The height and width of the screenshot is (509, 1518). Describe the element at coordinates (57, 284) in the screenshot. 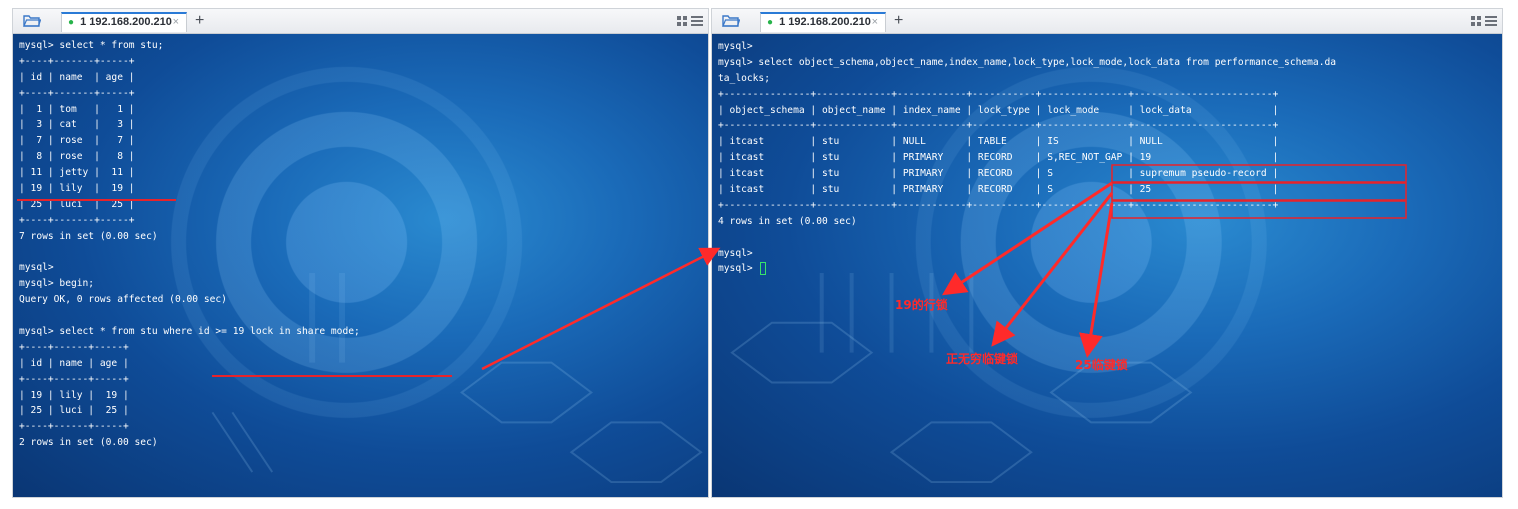

I see `terminal-line-text: mysql> begin;` at that location.